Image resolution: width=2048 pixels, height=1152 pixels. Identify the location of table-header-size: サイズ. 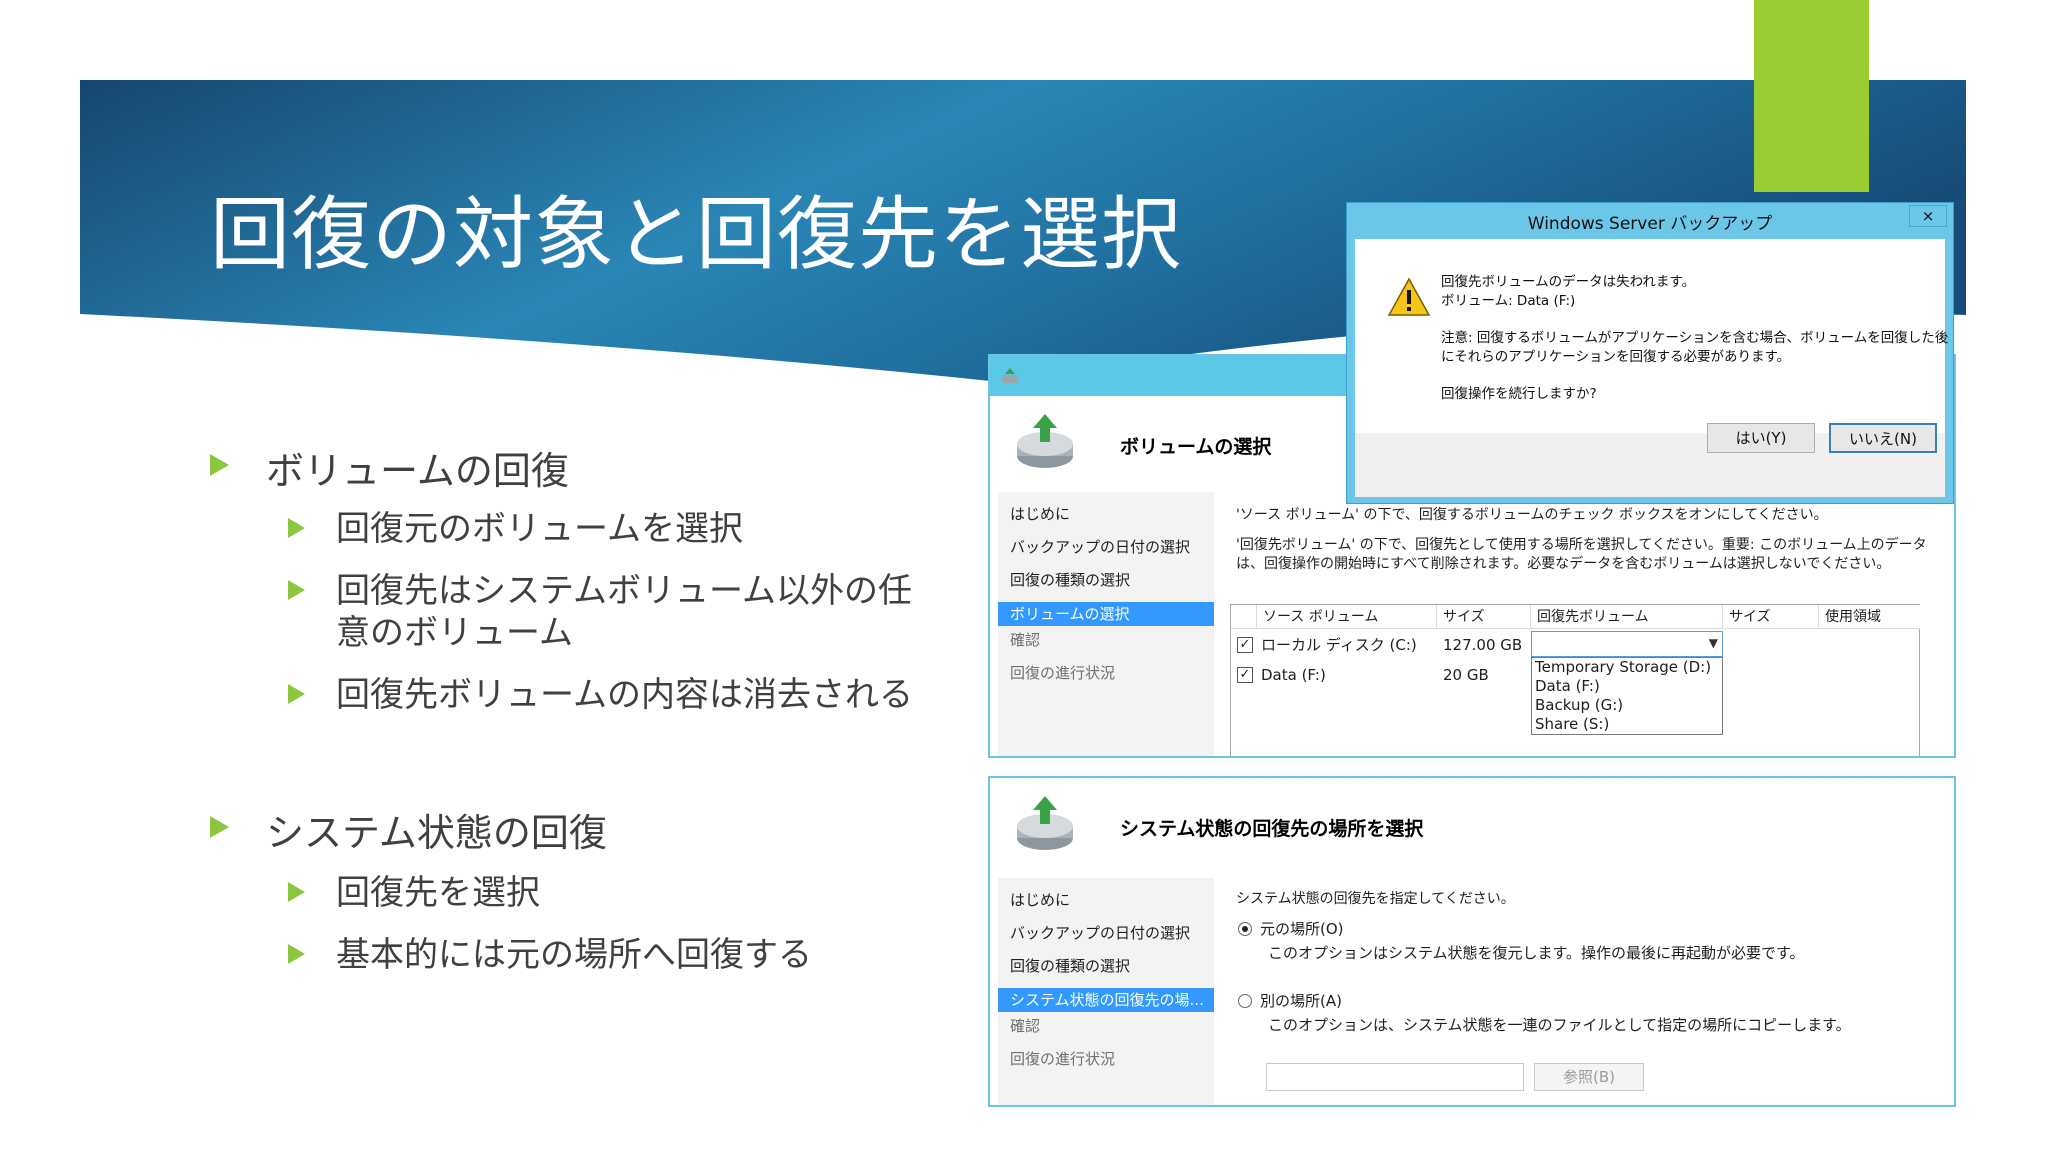
(1484, 617).